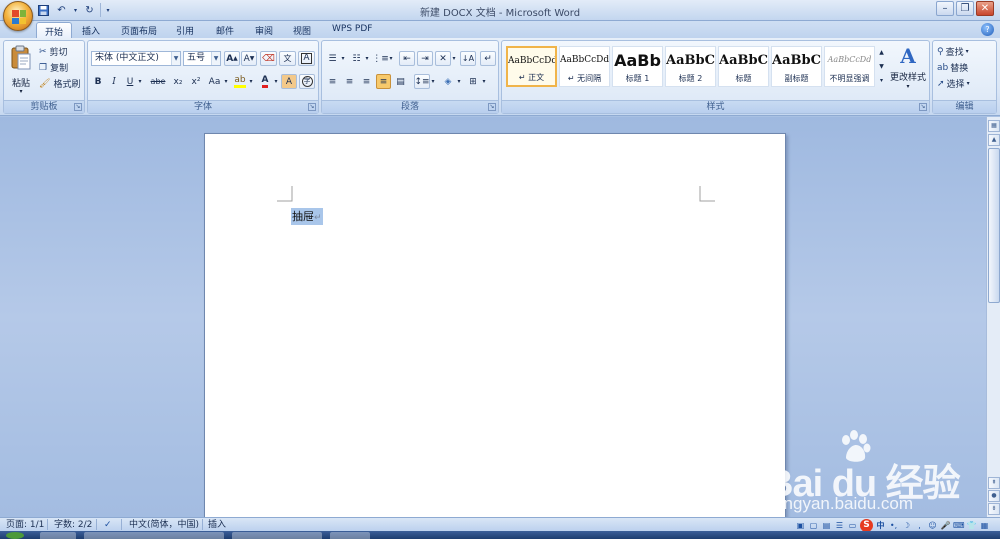  I want to click on style-title: AaBbC 标题, so click(743, 66).